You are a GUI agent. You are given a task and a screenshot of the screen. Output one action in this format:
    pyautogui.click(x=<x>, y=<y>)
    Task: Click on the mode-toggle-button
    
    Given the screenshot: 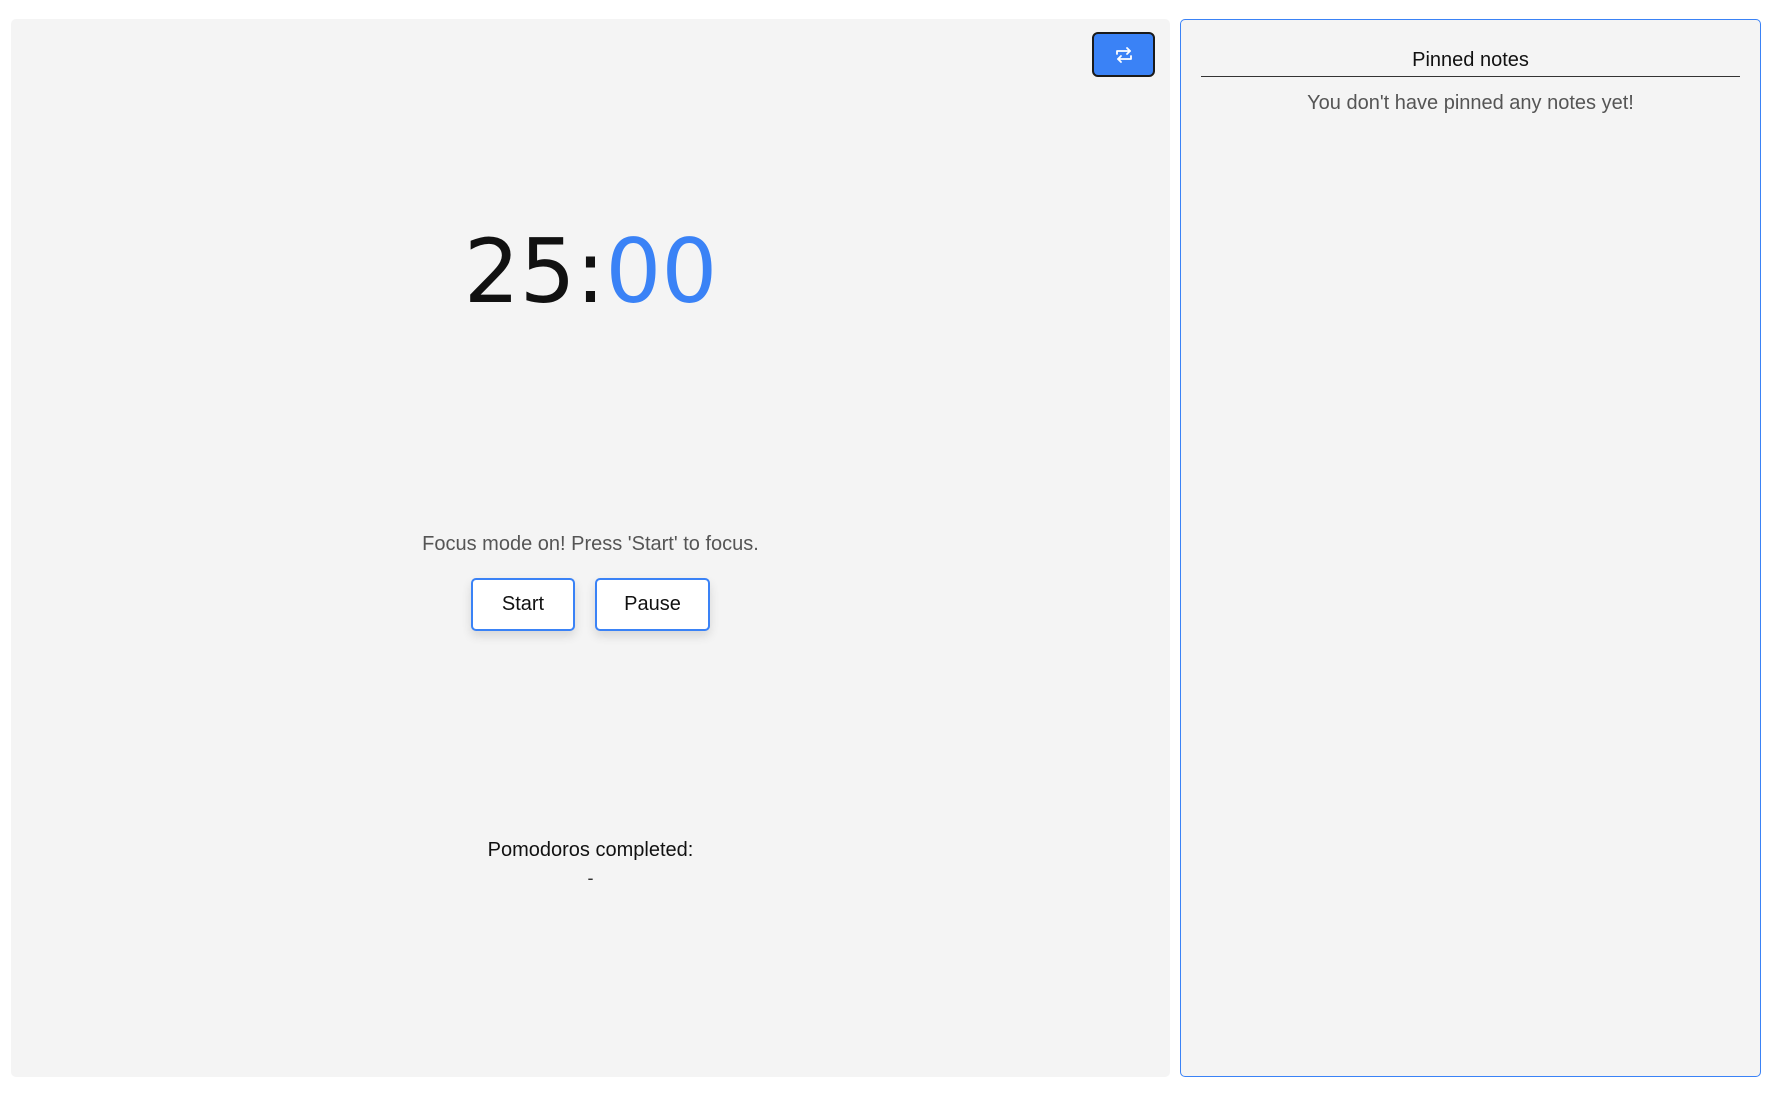 What is the action you would take?
    pyautogui.click(x=1123, y=54)
    